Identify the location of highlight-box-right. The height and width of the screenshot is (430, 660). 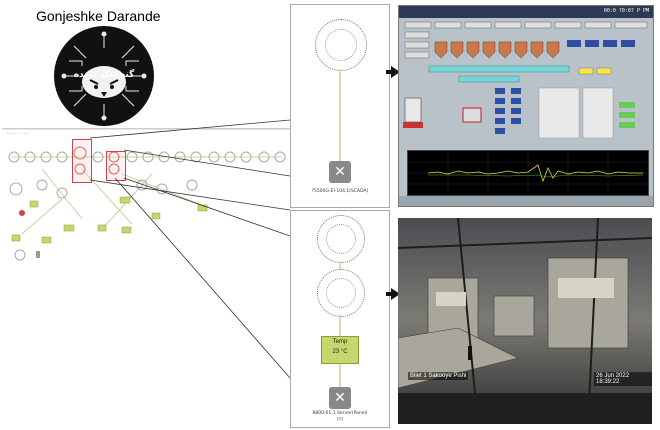
(116, 166).